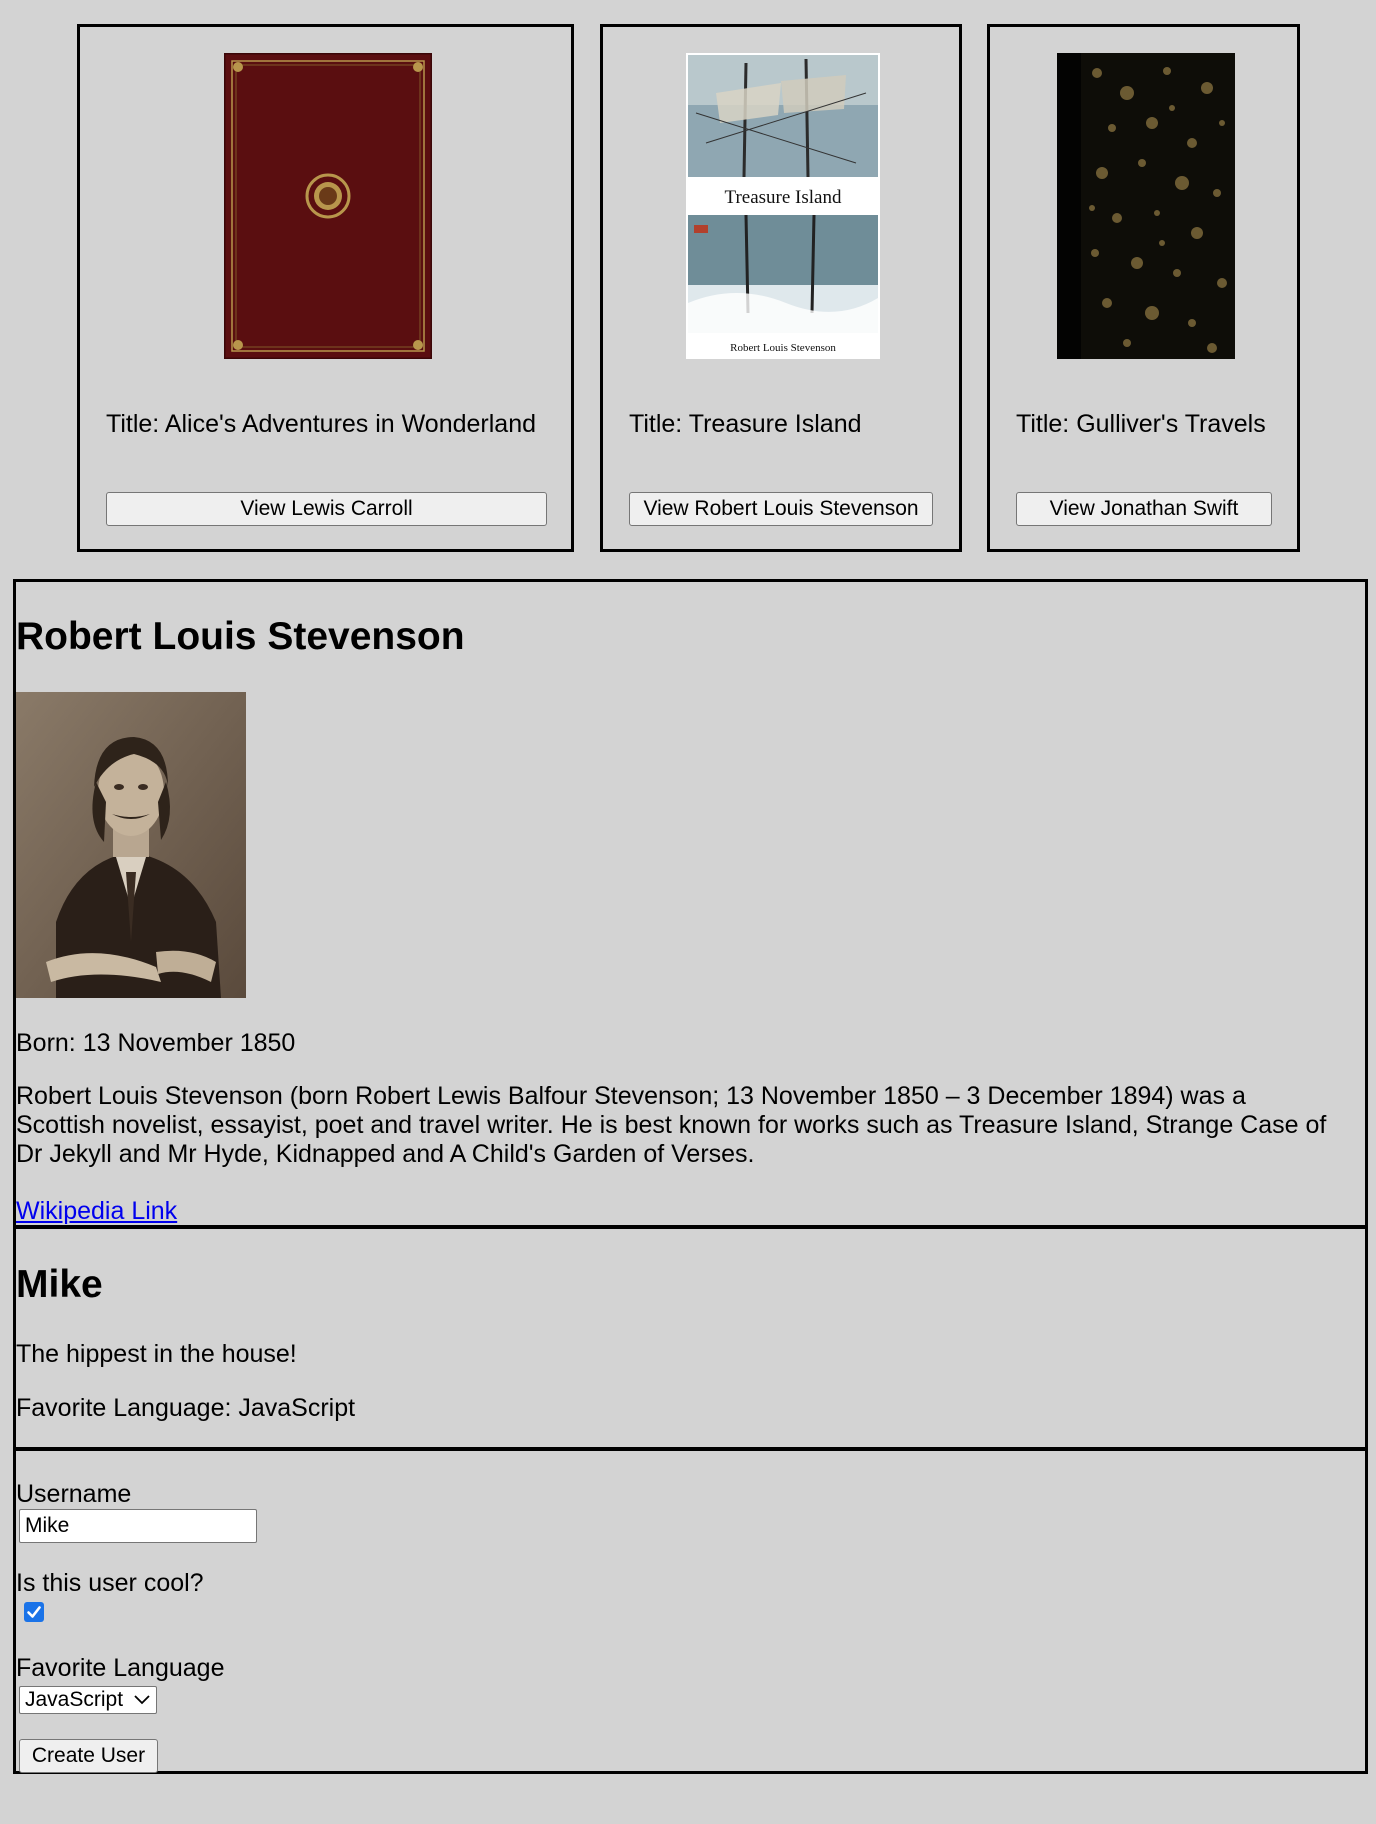 The width and height of the screenshot is (1376, 1824). I want to click on username-label: Username, so click(74, 1494).